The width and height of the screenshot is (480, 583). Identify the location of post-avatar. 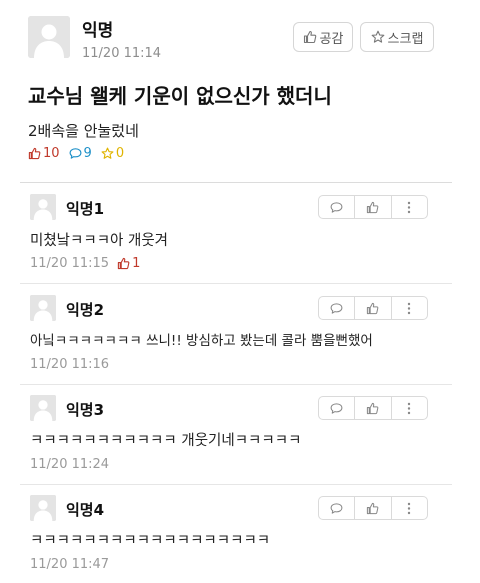
(49, 37).